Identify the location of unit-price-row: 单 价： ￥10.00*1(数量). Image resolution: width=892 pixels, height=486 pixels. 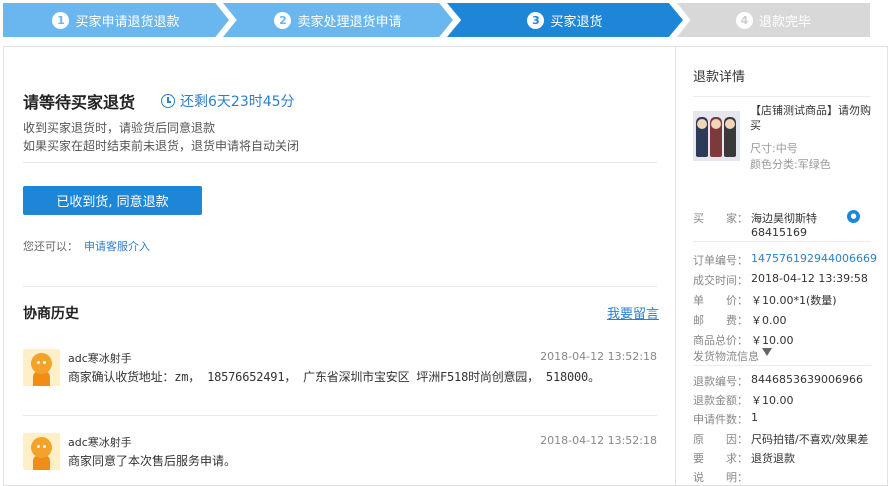
(765, 300).